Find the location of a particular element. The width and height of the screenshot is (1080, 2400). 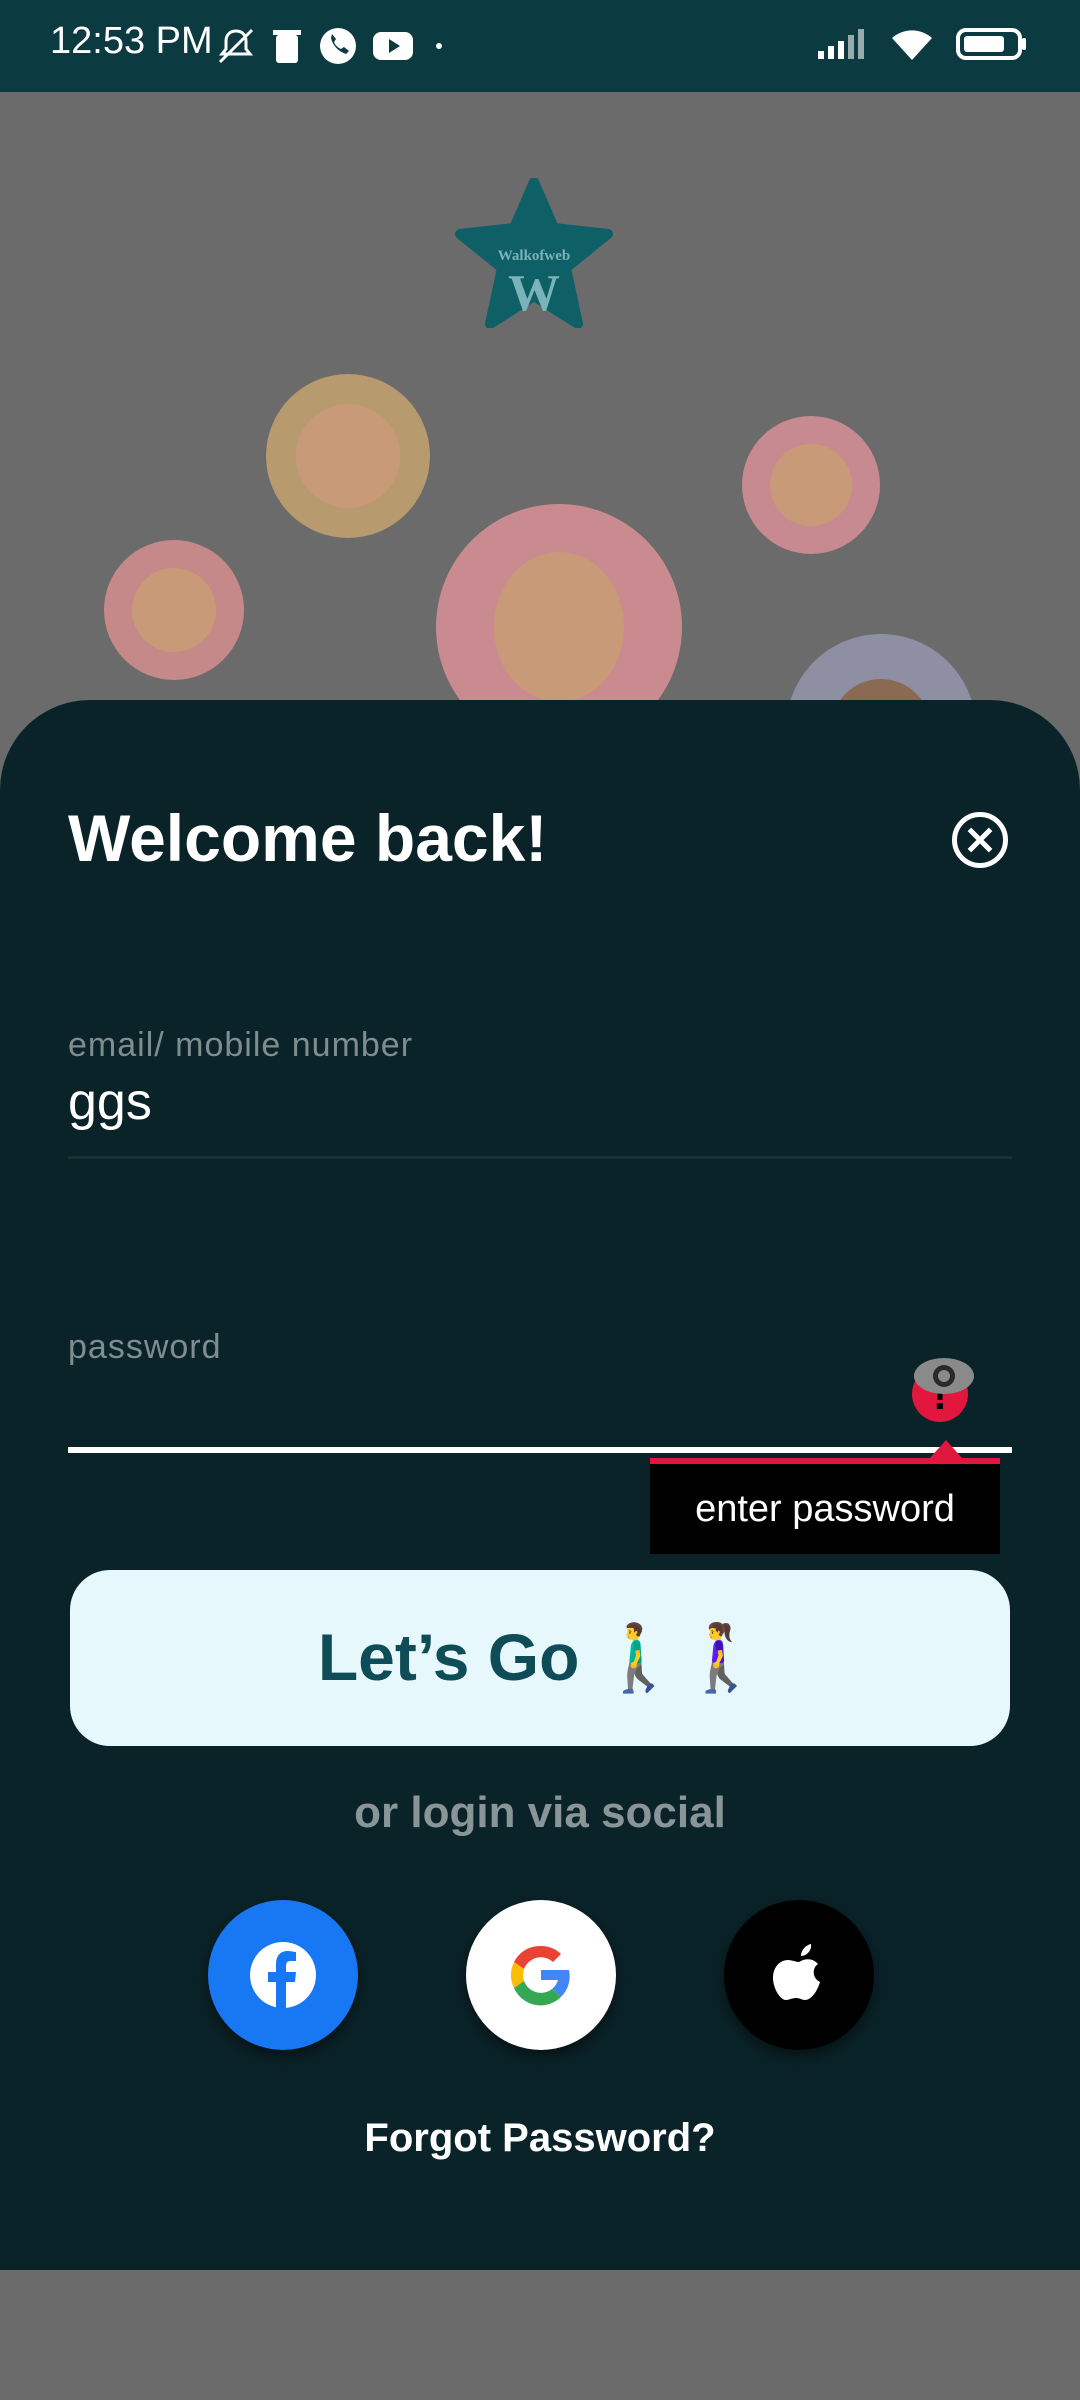

google-login-button is located at coordinates (541, 1975).